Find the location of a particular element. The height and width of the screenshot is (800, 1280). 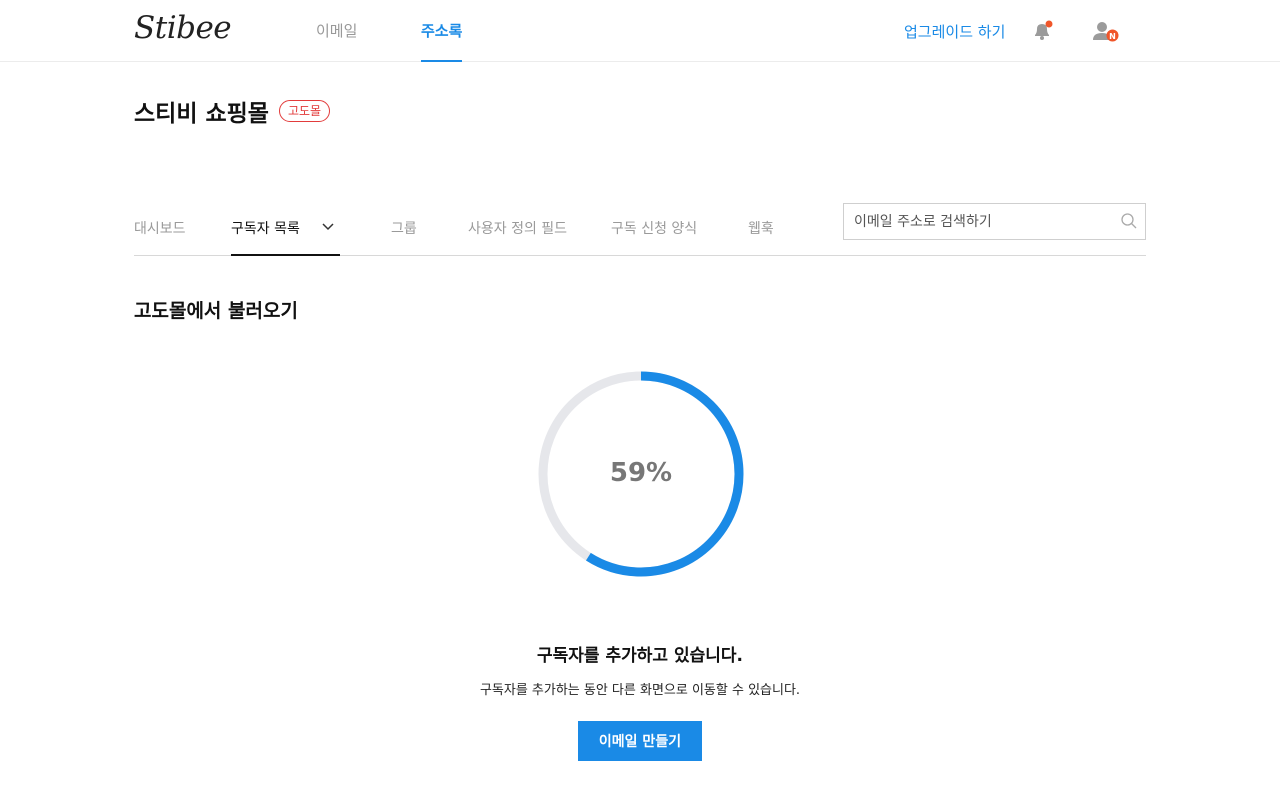

status-sub-message: 구독자를 추가하는 동안 다른 화면으로 이동할 수 있습니다. is located at coordinates (640, 690).